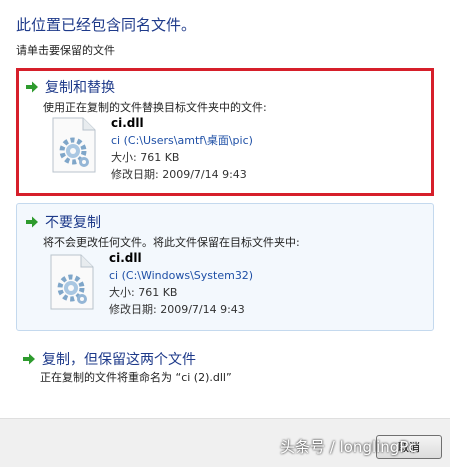 The width and height of the screenshot is (450, 467). Describe the element at coordinates (119, 360) in the screenshot. I see `option-title: 复制，但保留这两个文件` at that location.